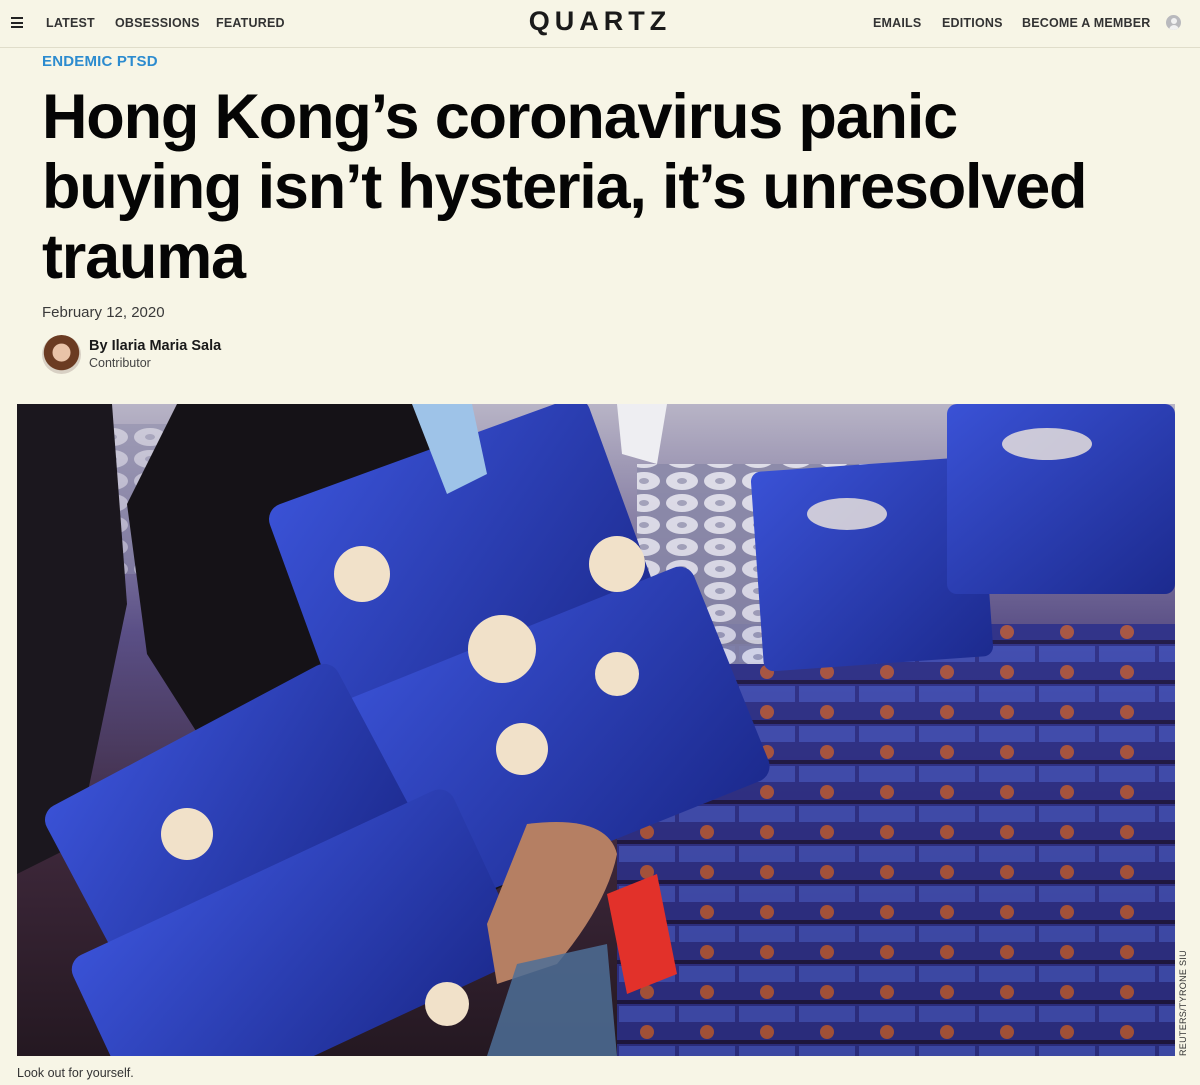 The image size is (1200, 1085). Describe the element at coordinates (972, 23) in the screenshot. I see `nav-link-editions: EDITIONS` at that location.